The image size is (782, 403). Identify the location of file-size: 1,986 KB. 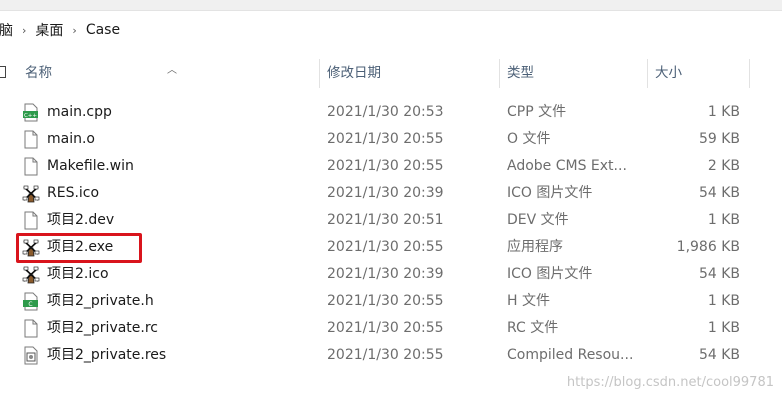
(708, 247).